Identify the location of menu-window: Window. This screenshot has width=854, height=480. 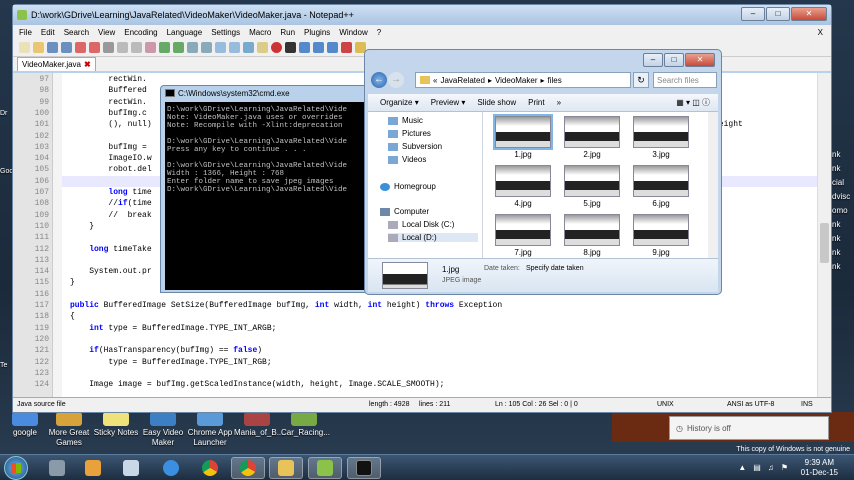
(353, 32).